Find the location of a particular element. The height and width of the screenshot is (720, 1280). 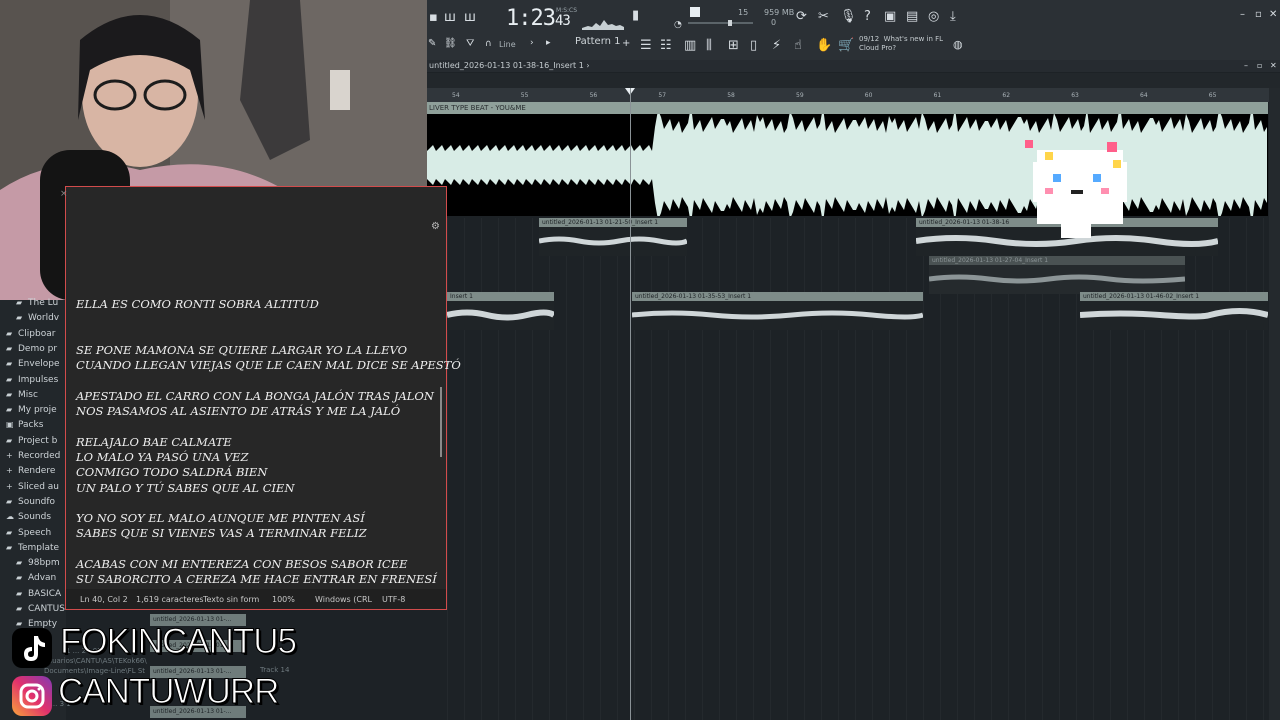

browser-item: ▰ Soundfo is located at coordinates (30, 502).